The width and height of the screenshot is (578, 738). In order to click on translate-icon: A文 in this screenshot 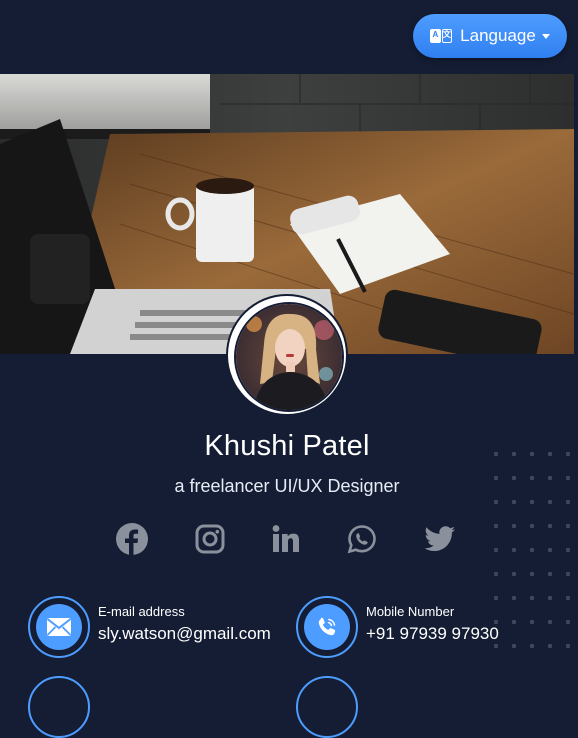, I will do `click(441, 36)`.